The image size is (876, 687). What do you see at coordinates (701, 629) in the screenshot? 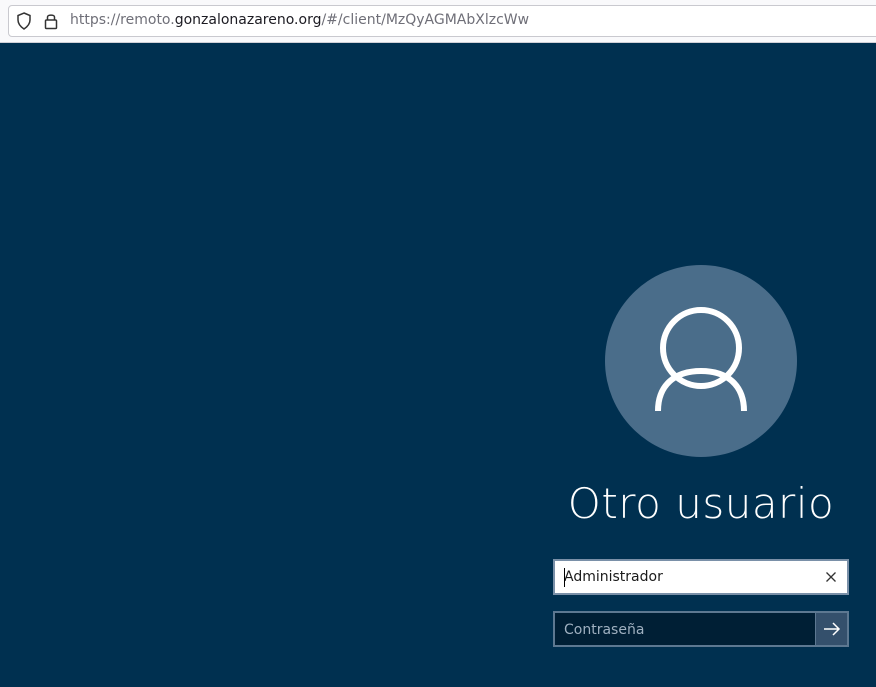
I see `password-field: Contraseña` at bounding box center [701, 629].